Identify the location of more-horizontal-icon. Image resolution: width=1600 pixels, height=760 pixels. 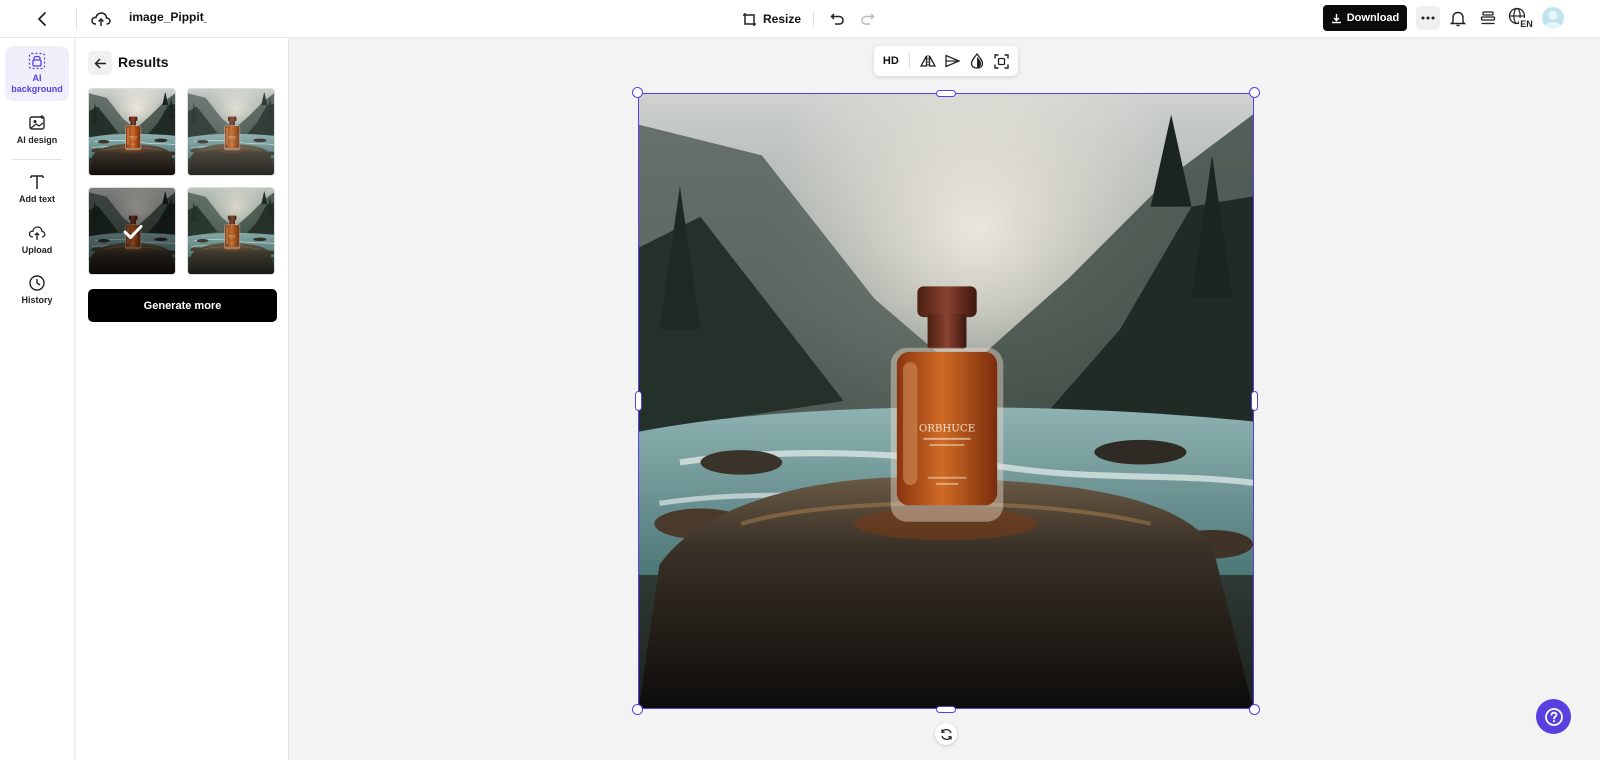
(1428, 18).